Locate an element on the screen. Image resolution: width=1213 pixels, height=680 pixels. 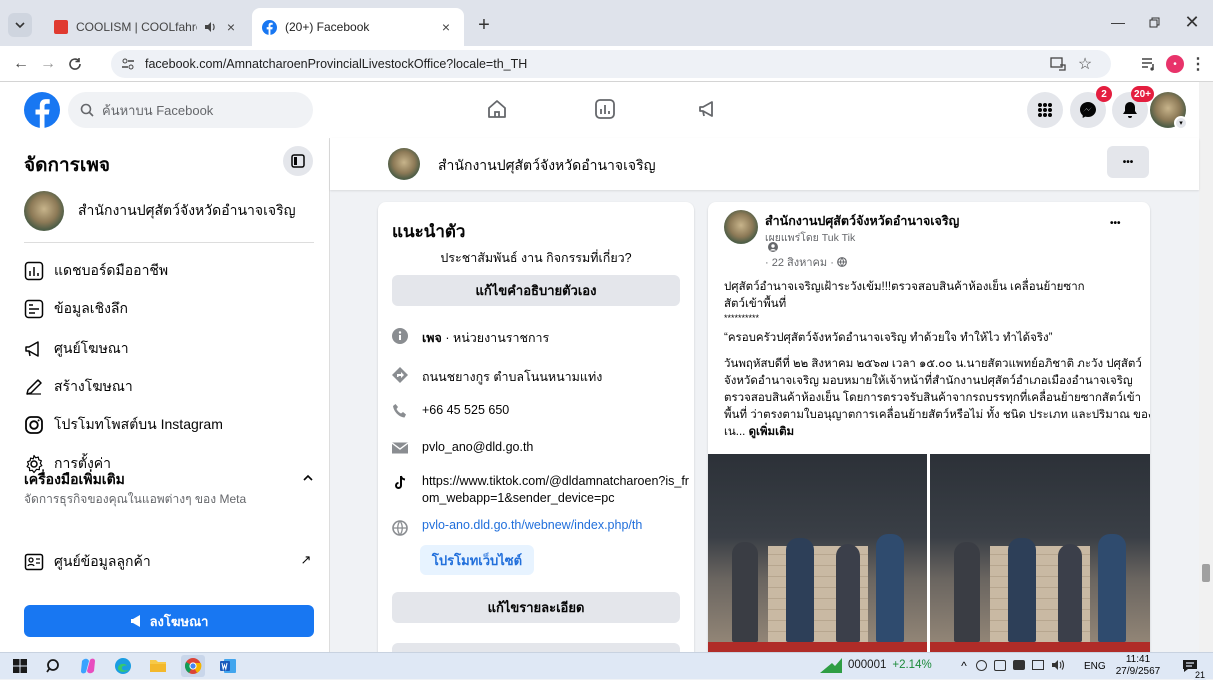
edge-icon is located at coordinates (123, 666).